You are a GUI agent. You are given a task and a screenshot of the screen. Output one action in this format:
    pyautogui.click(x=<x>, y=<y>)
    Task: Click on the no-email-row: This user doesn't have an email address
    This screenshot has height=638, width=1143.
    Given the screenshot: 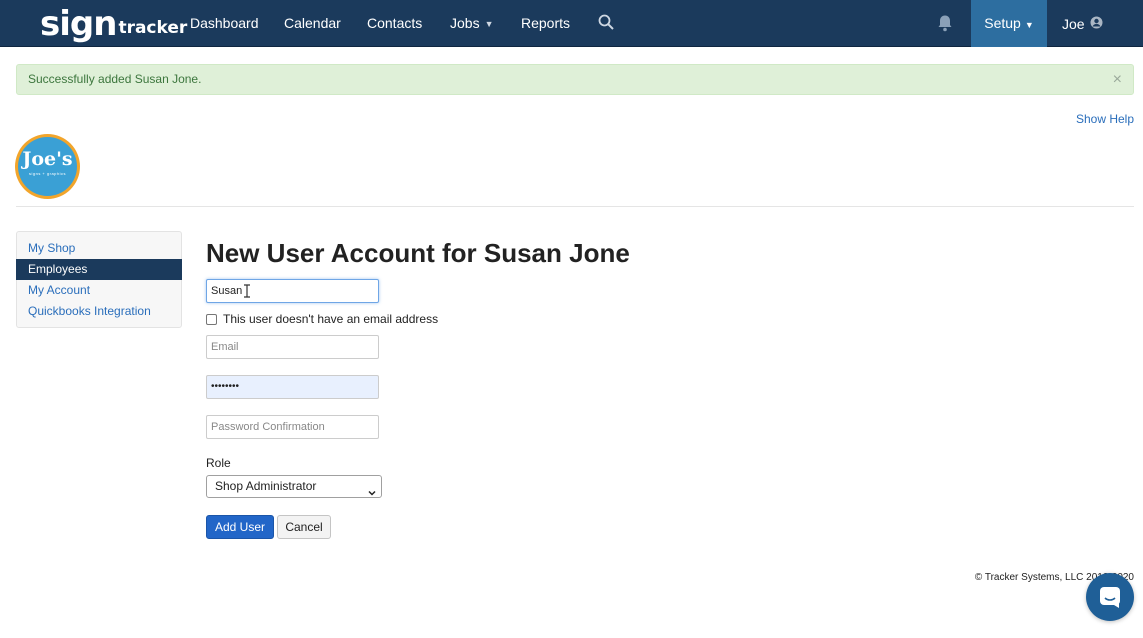 What is the action you would take?
    pyautogui.click(x=322, y=319)
    